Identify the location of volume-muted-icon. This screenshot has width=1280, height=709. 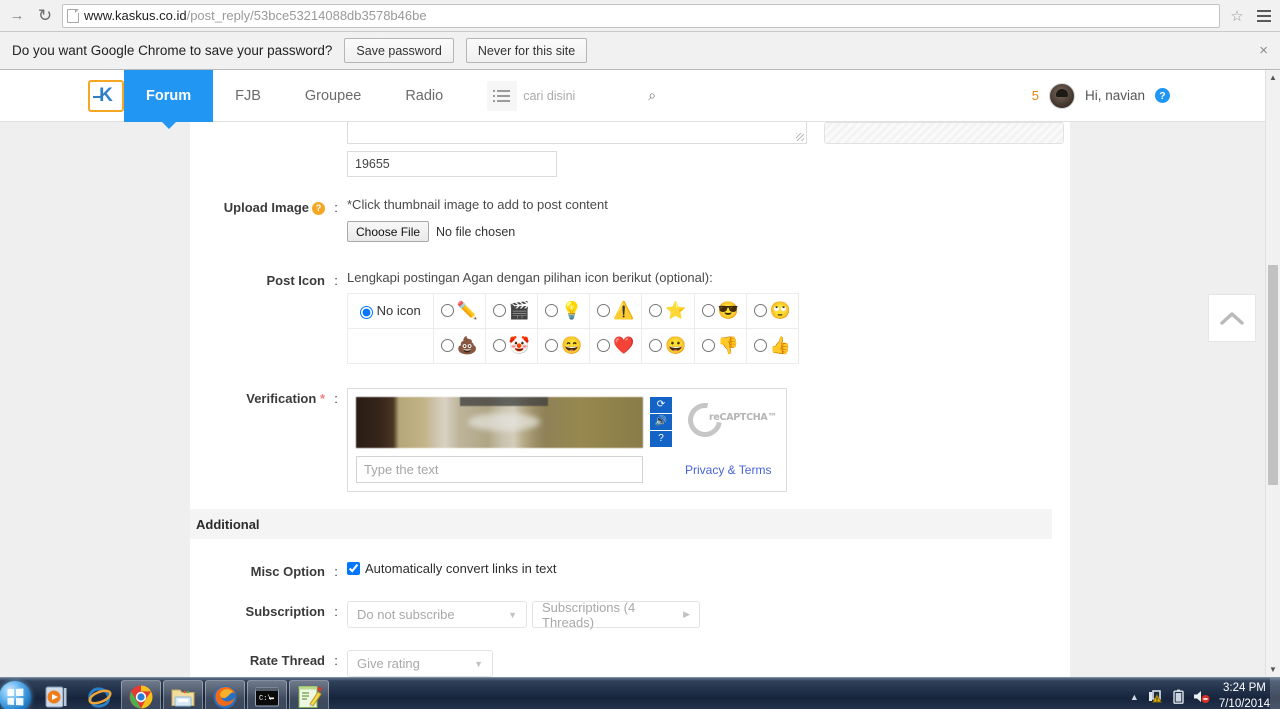
(1201, 696).